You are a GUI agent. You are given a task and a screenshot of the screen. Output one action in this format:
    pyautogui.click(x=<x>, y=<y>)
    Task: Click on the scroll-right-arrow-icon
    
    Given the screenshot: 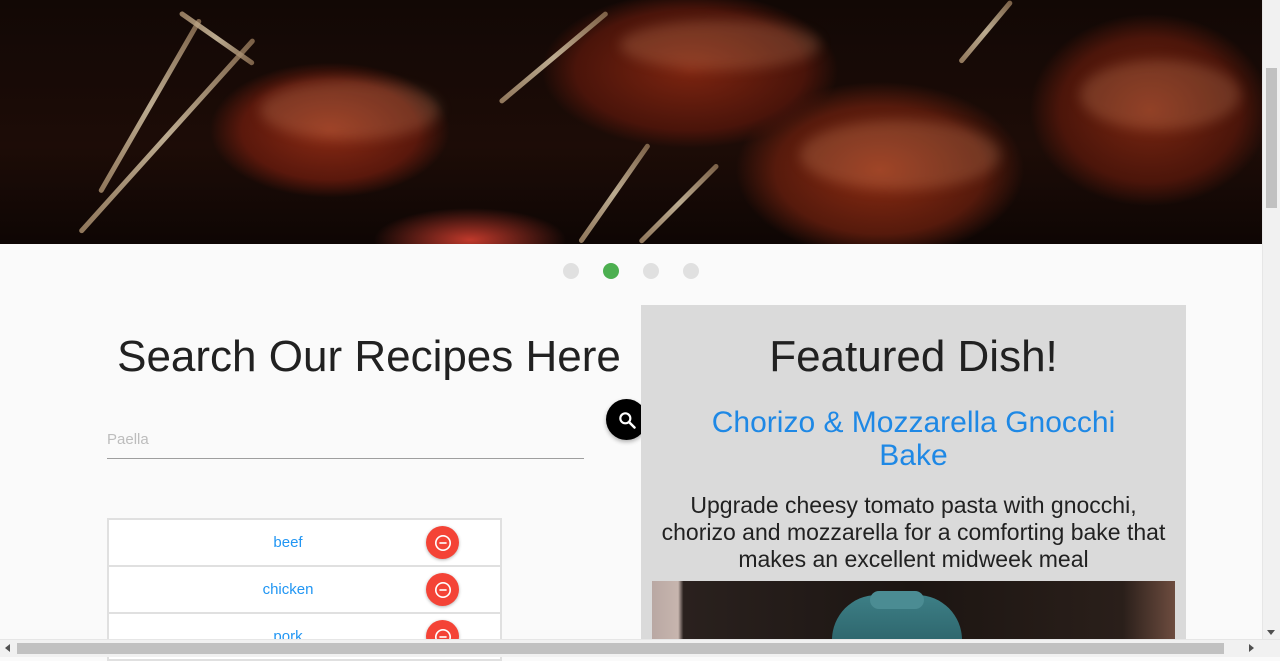 What is the action you would take?
    pyautogui.click(x=1251, y=648)
    